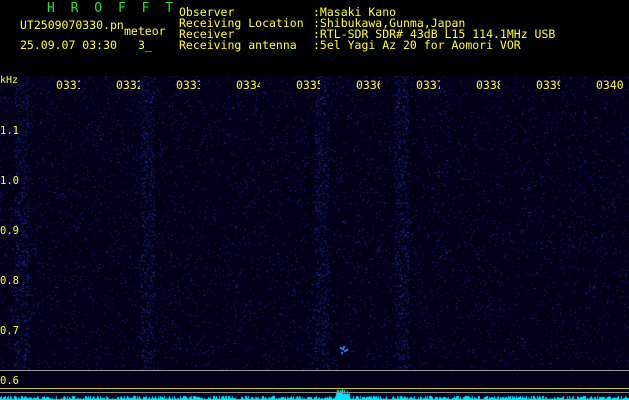 This screenshot has width=629, height=400. Describe the element at coordinates (428, 85) in the screenshot. I see `time-tick: 0337` at that location.